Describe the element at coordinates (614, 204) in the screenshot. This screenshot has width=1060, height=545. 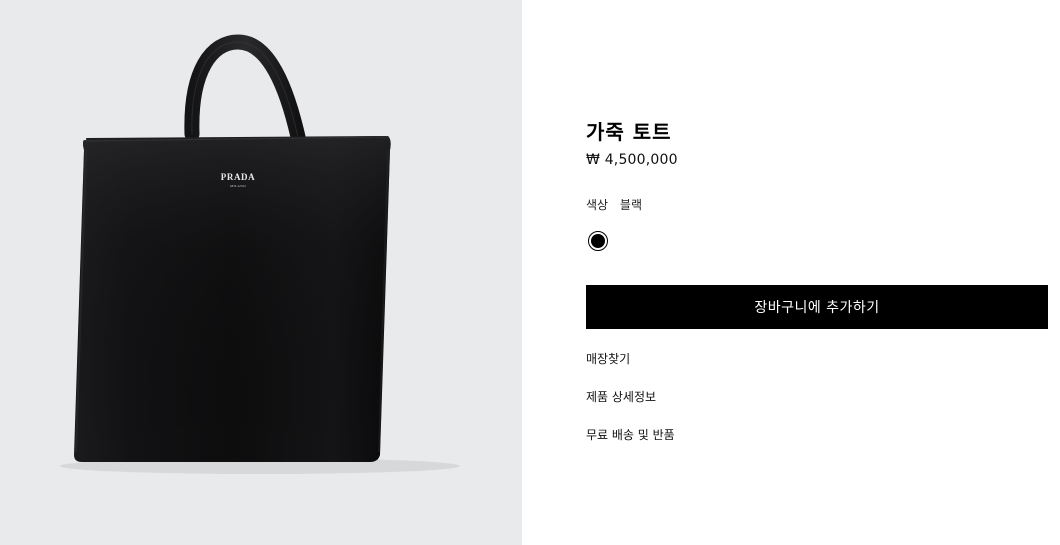
I see `color-selection-label: 색상 블랙` at that location.